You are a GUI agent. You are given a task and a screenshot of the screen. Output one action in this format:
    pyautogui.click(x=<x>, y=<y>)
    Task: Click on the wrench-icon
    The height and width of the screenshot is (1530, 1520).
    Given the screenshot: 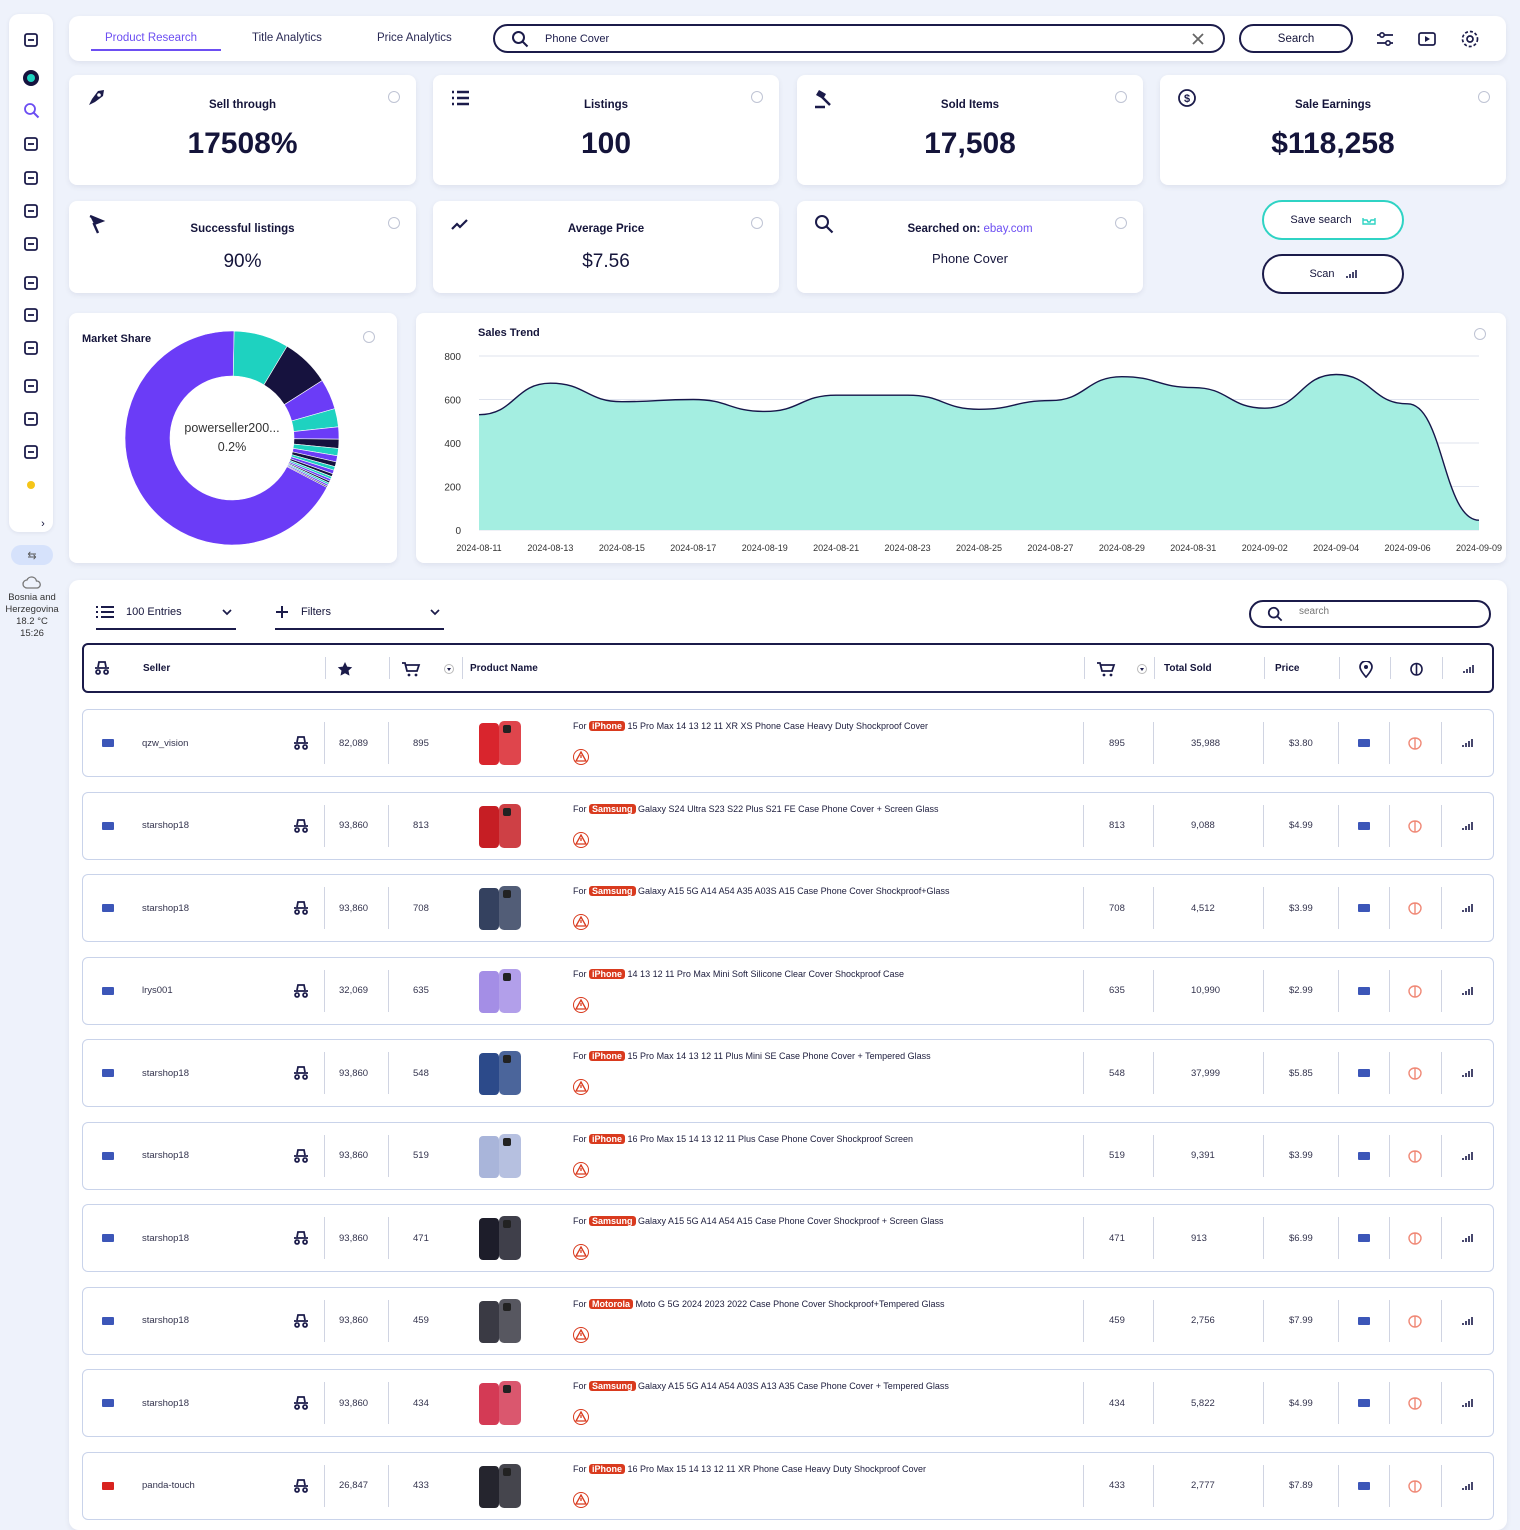 What is the action you would take?
    pyautogui.click(x=31, y=386)
    